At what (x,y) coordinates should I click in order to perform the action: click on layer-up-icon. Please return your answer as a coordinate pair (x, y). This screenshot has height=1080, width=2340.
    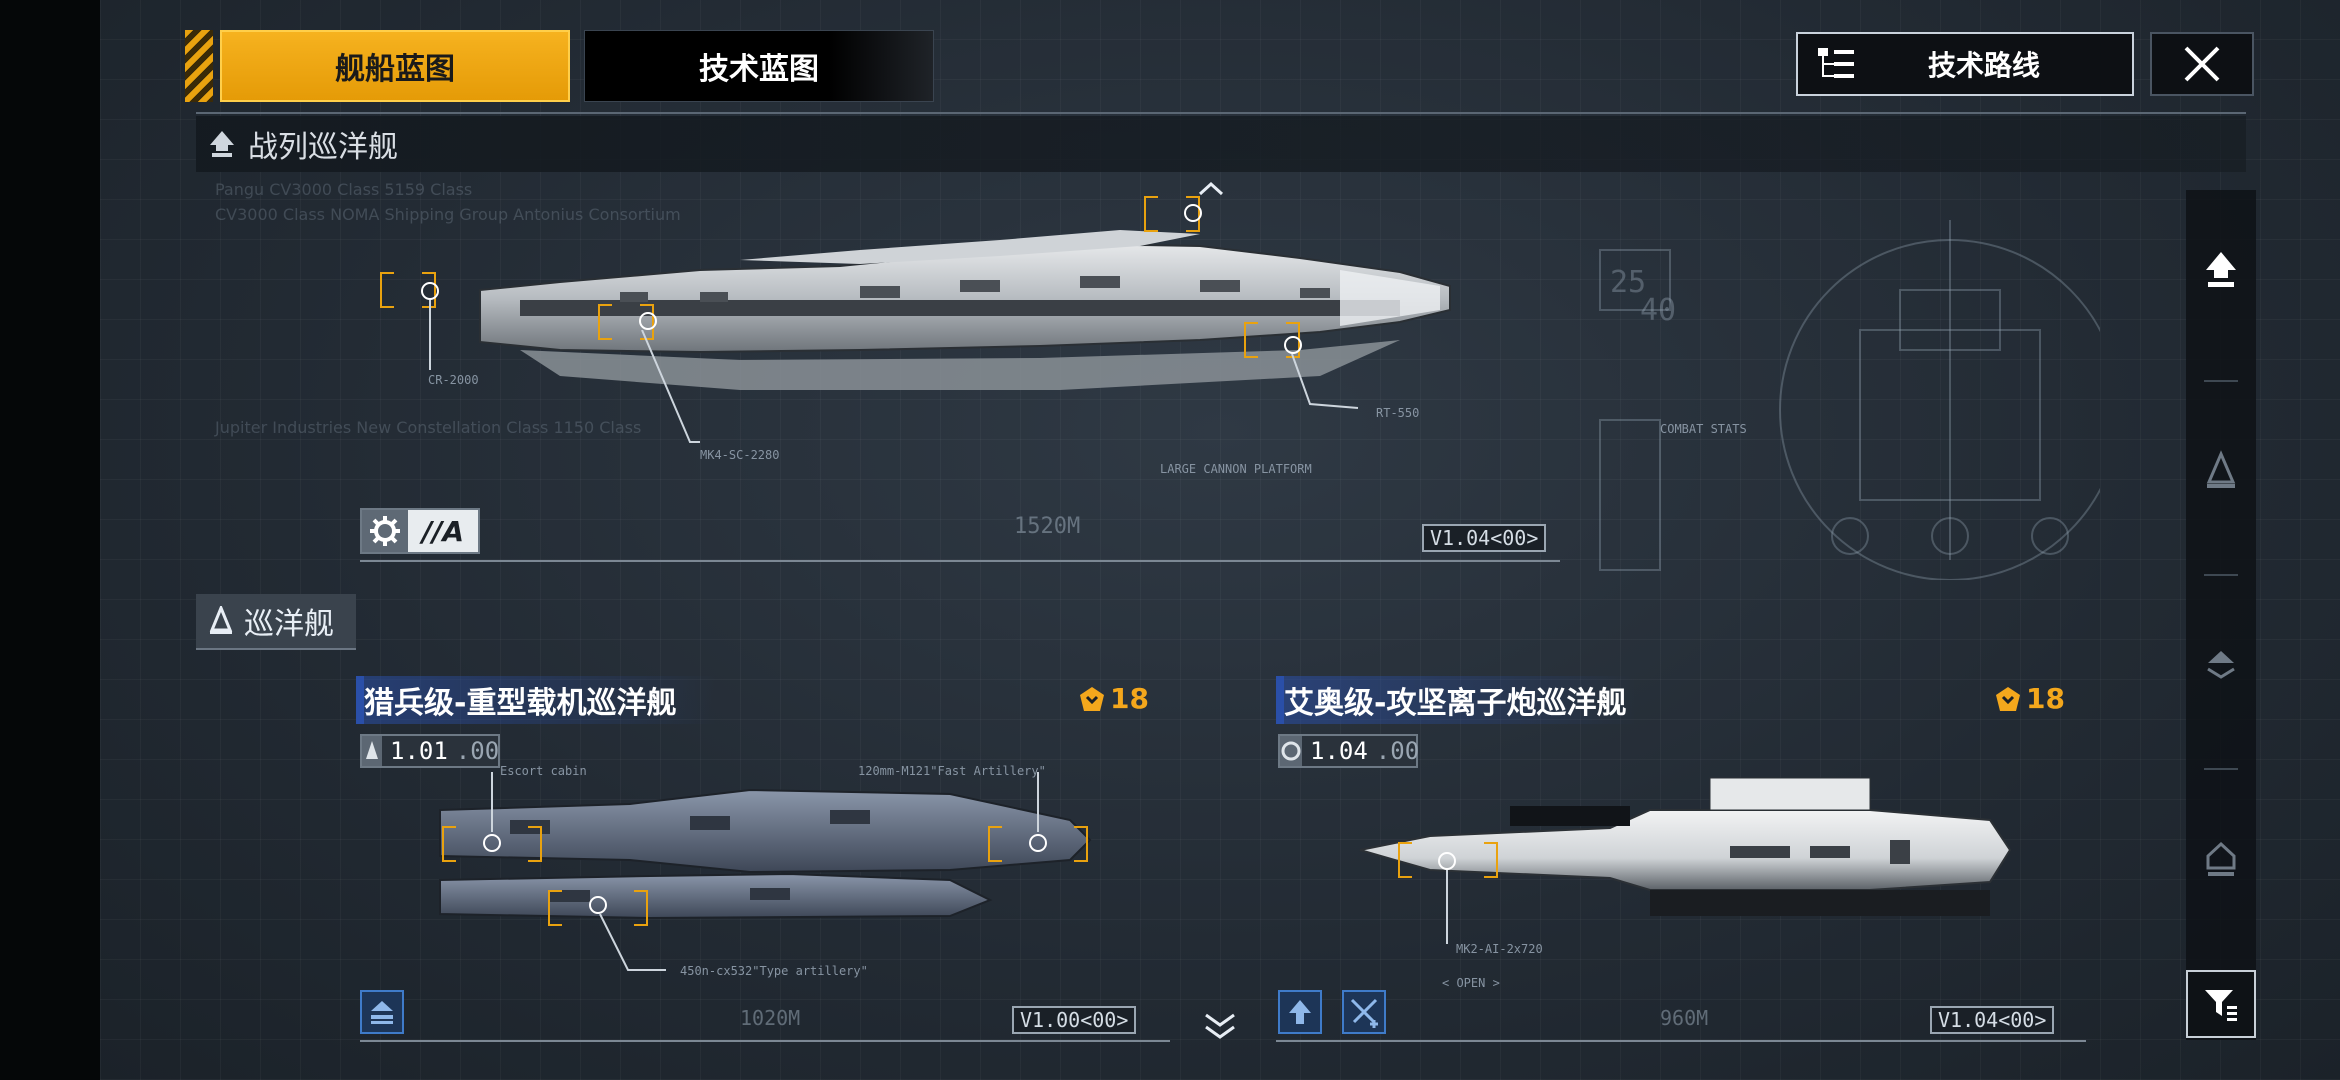
    Looking at the image, I should click on (382, 1012).